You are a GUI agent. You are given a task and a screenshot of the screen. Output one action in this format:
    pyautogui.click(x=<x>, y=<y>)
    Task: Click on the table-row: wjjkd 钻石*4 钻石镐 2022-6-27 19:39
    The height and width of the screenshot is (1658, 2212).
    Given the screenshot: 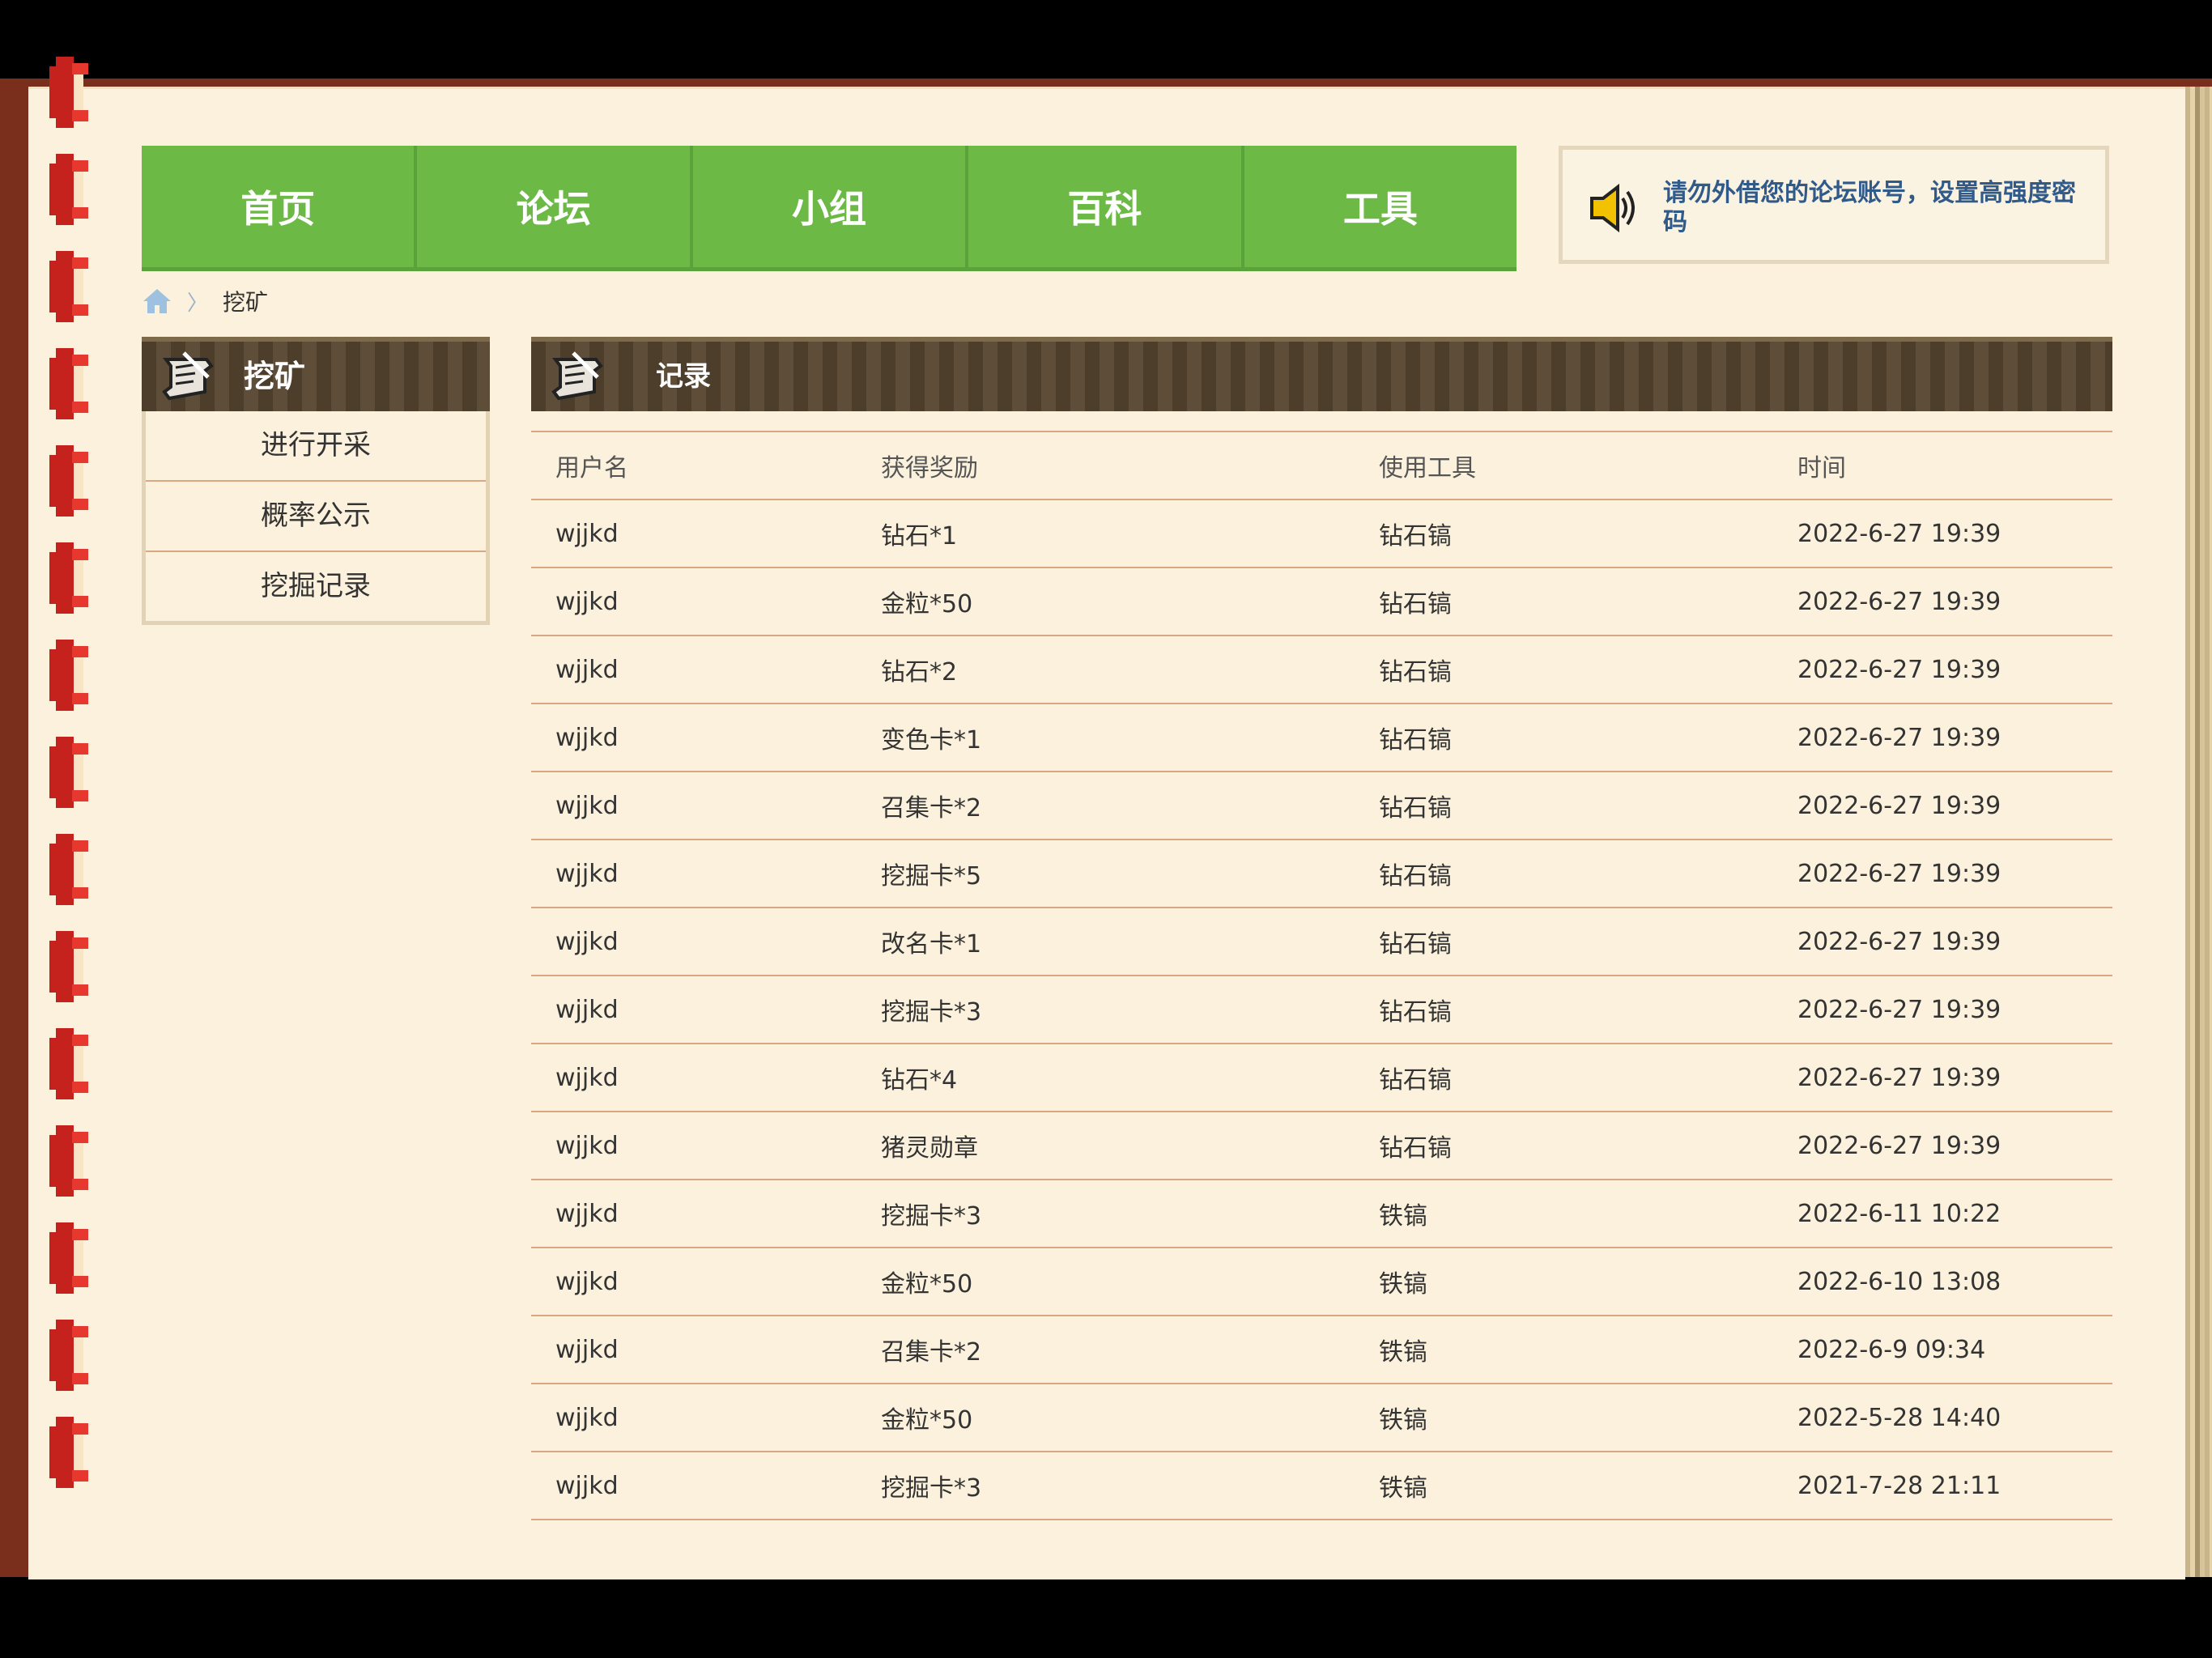 What is the action you would take?
    pyautogui.click(x=1322, y=1078)
    